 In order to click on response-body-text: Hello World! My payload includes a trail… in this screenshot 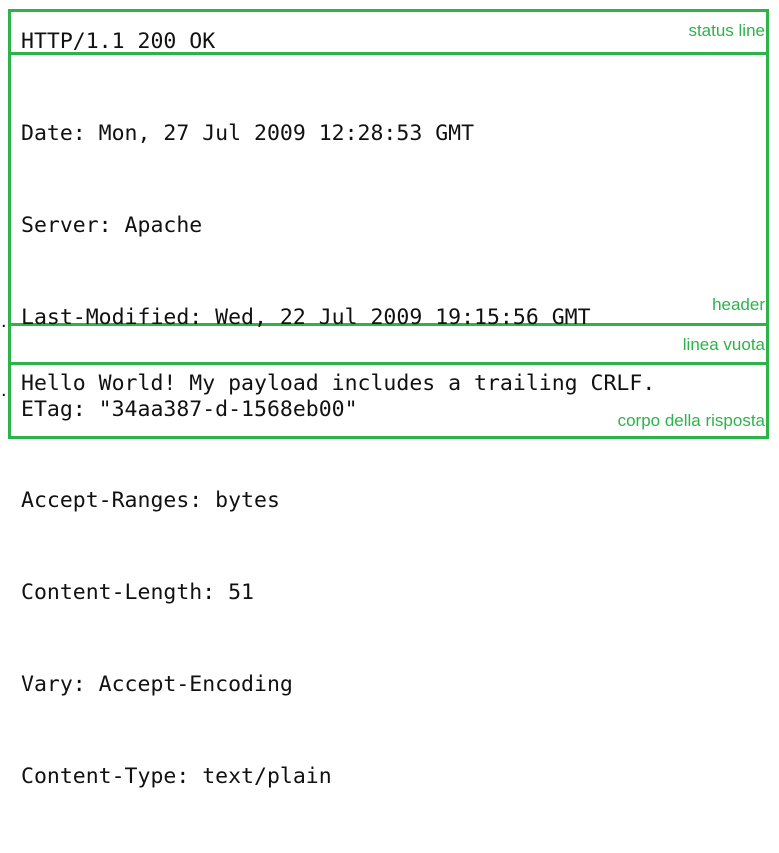, I will do `click(338, 383)`.